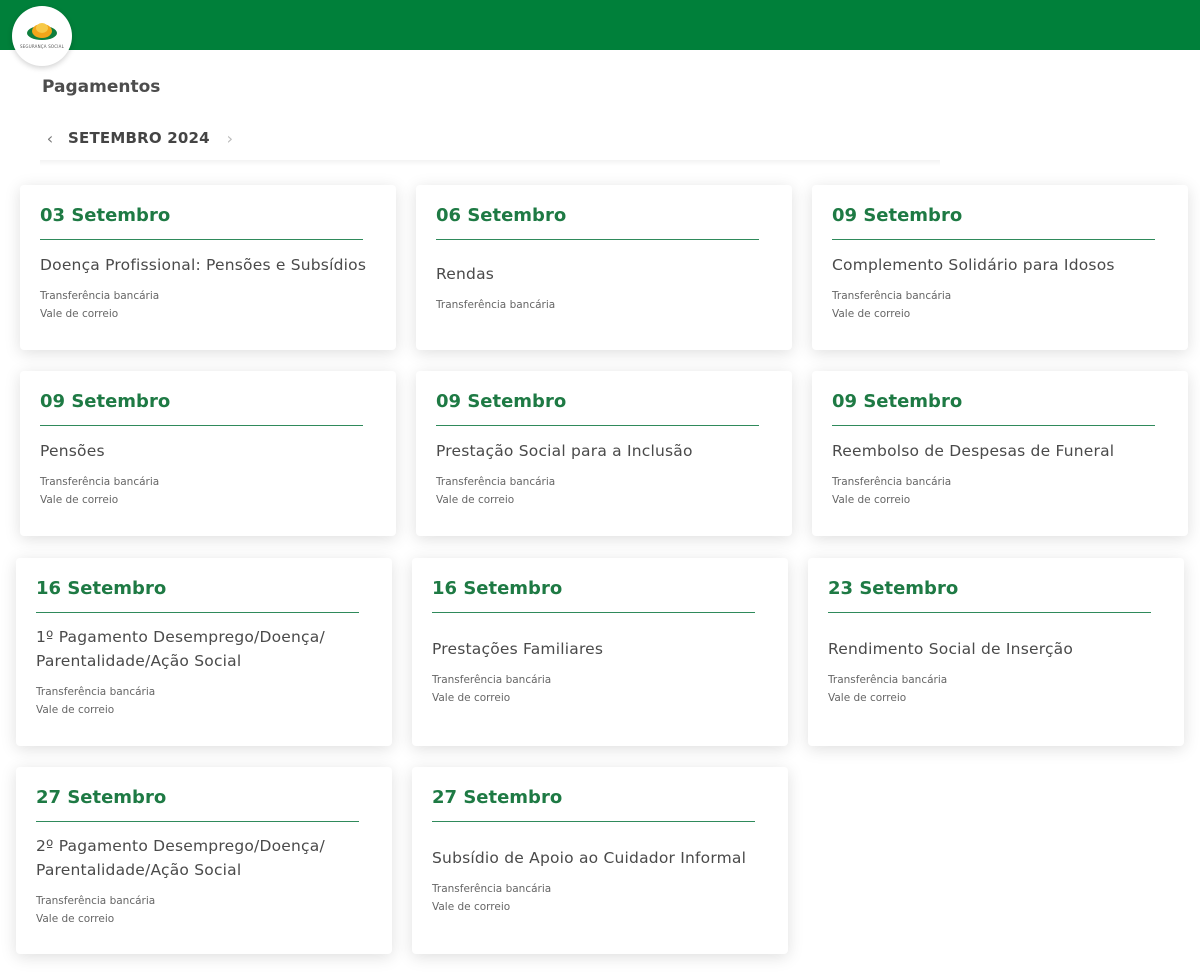 The image size is (1200, 974). I want to click on payment-title: Rendas, so click(465, 273).